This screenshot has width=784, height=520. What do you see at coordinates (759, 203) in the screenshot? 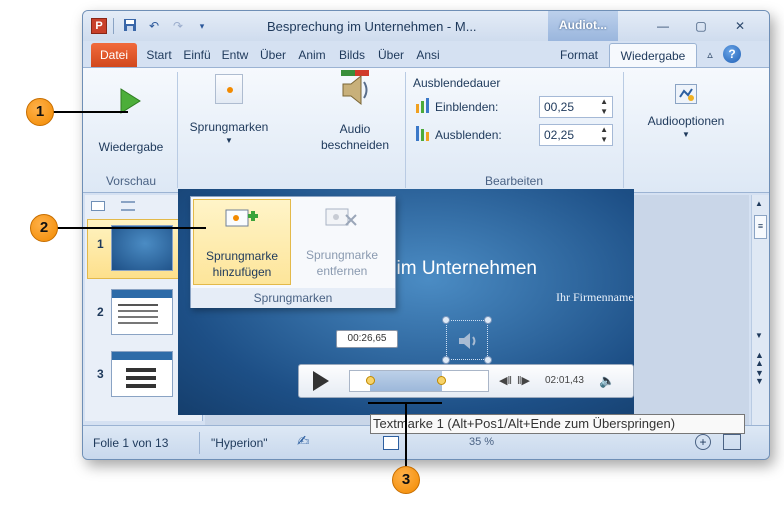
I see `scroll-up-icon: ▲` at bounding box center [759, 203].